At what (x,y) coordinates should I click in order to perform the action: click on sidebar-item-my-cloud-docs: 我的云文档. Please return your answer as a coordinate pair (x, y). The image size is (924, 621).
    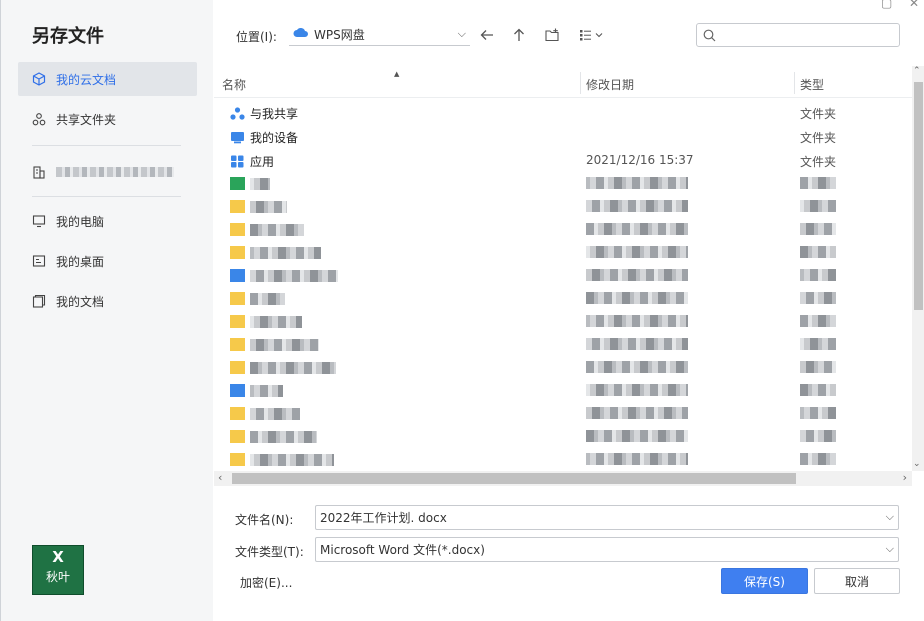
    Looking at the image, I should click on (107, 79).